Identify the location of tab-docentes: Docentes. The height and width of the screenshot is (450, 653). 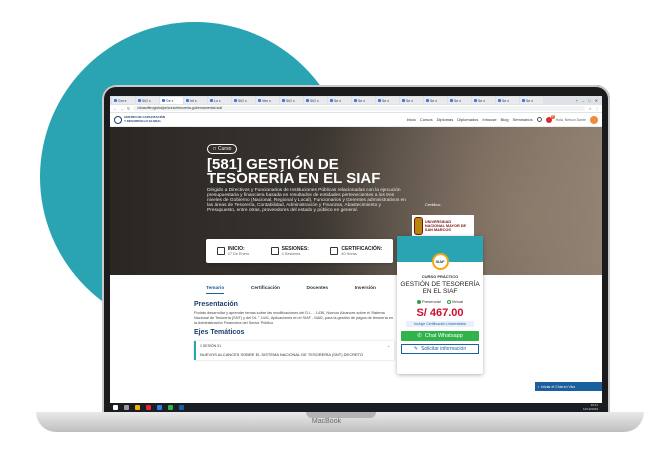
(318, 290).